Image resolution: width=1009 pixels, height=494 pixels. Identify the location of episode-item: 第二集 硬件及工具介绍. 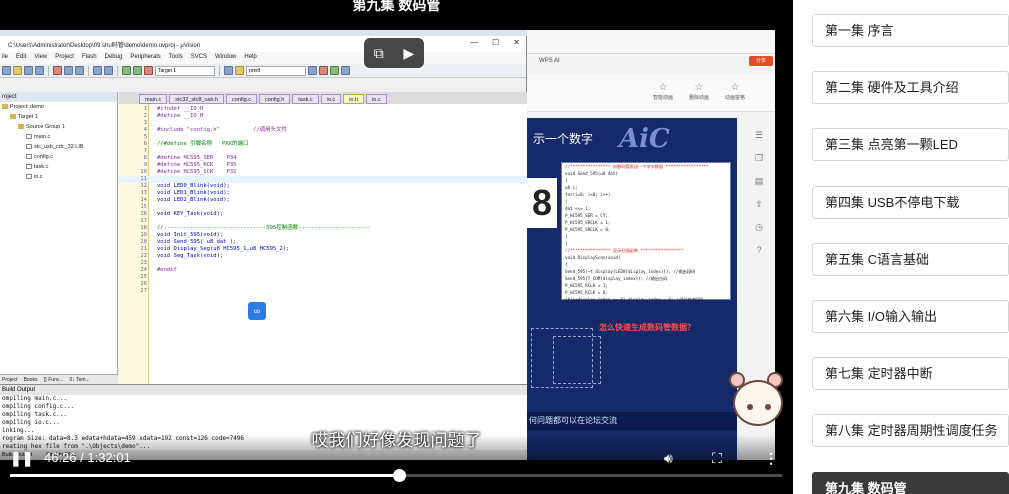
(910, 88).